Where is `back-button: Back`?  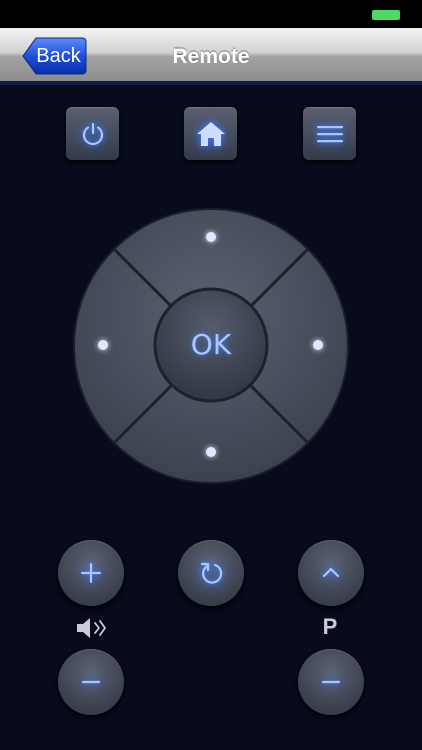 back-button: Back is located at coordinates (54, 56).